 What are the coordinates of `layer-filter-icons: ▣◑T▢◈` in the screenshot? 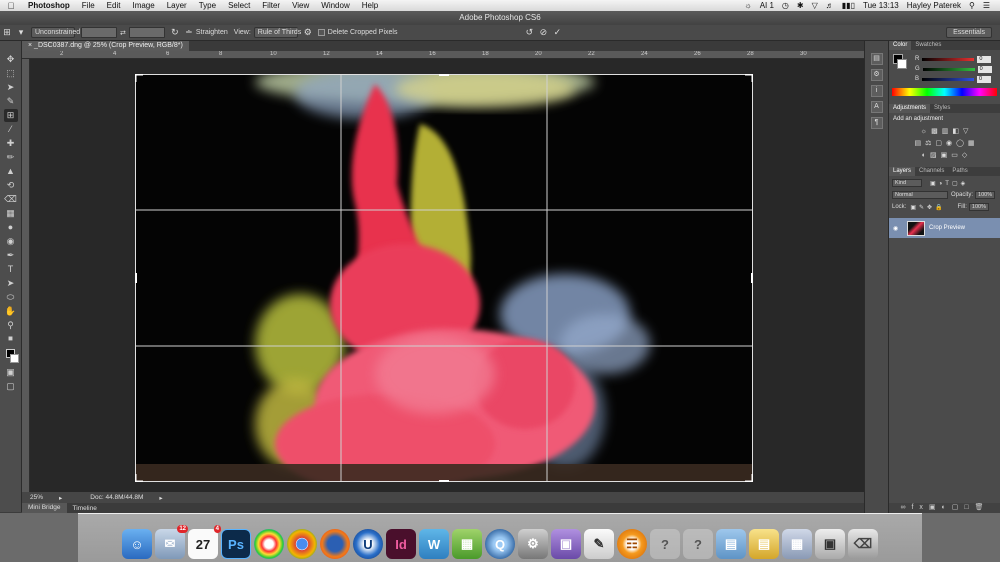 It's located at (949, 183).